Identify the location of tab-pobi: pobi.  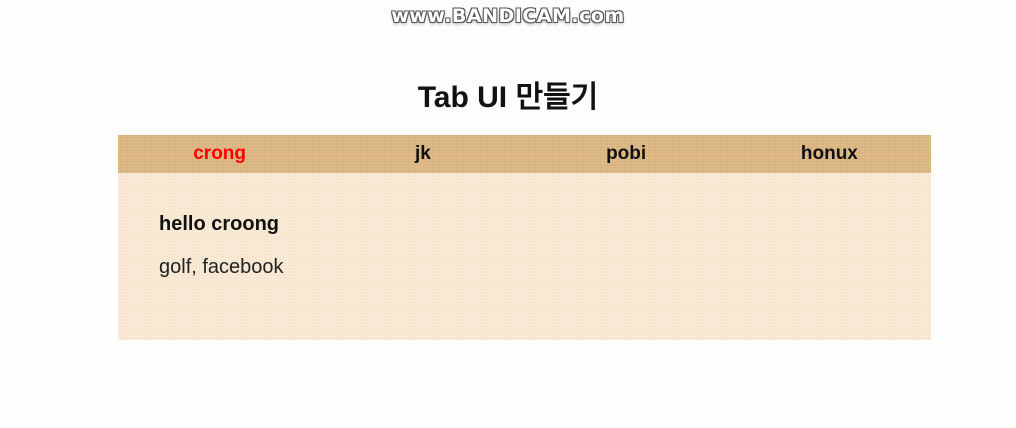
(626, 154).